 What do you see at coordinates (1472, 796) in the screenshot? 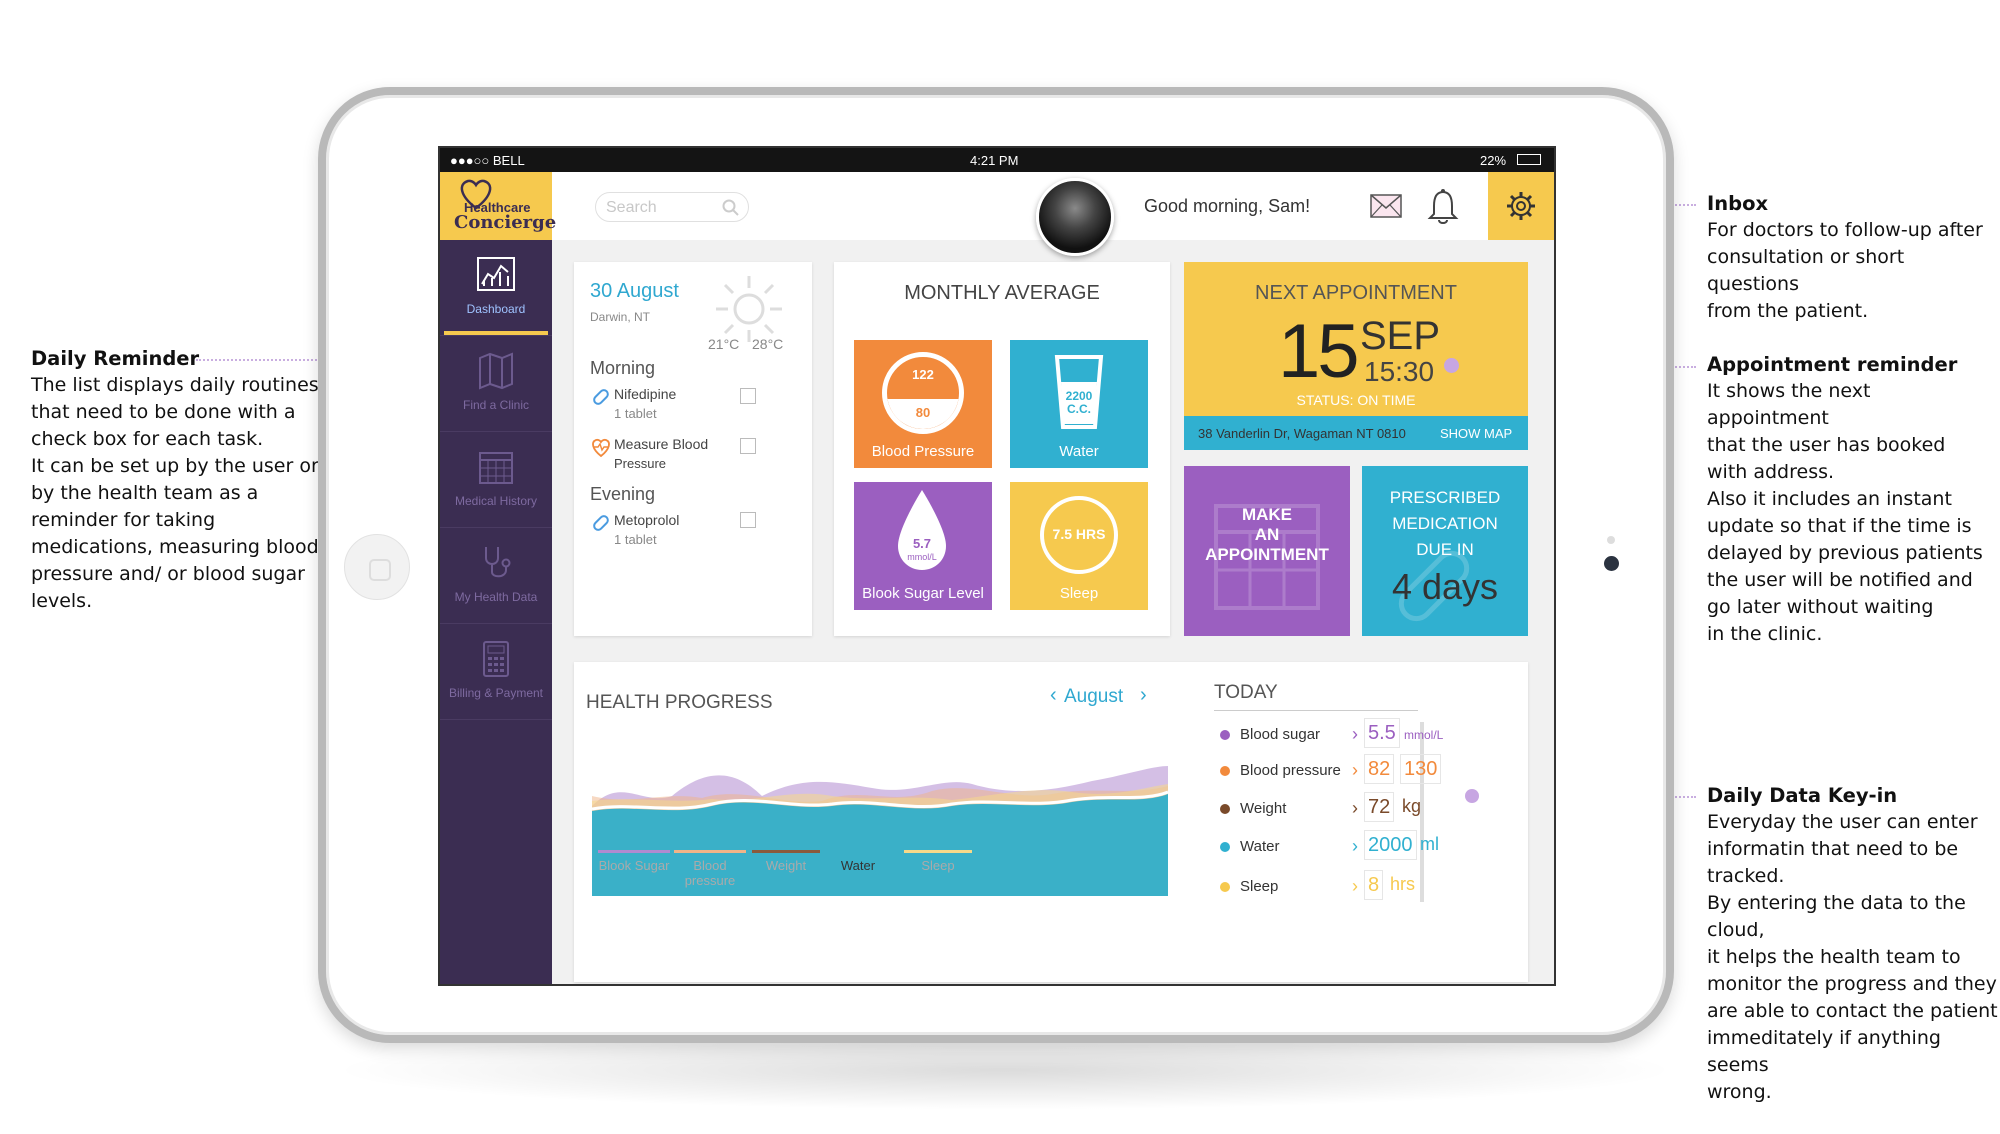
I see `annotation-marker` at bounding box center [1472, 796].